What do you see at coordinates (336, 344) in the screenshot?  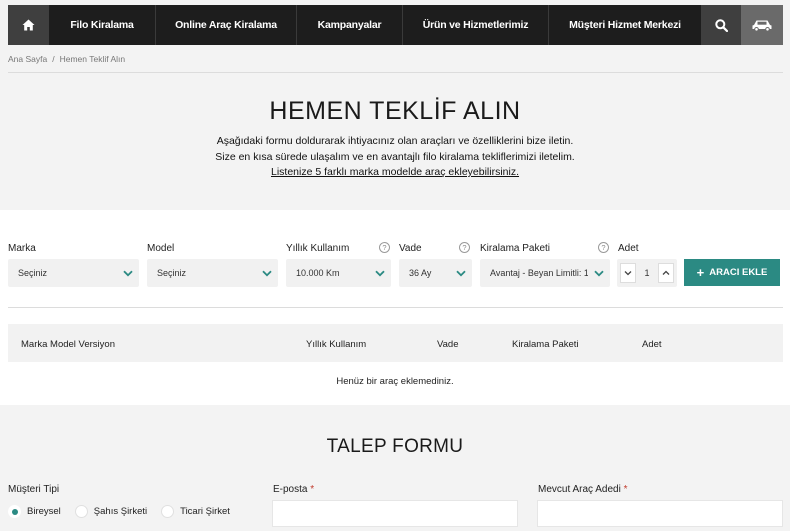 I see `column-header-usage: Yıllık Kullanım` at bounding box center [336, 344].